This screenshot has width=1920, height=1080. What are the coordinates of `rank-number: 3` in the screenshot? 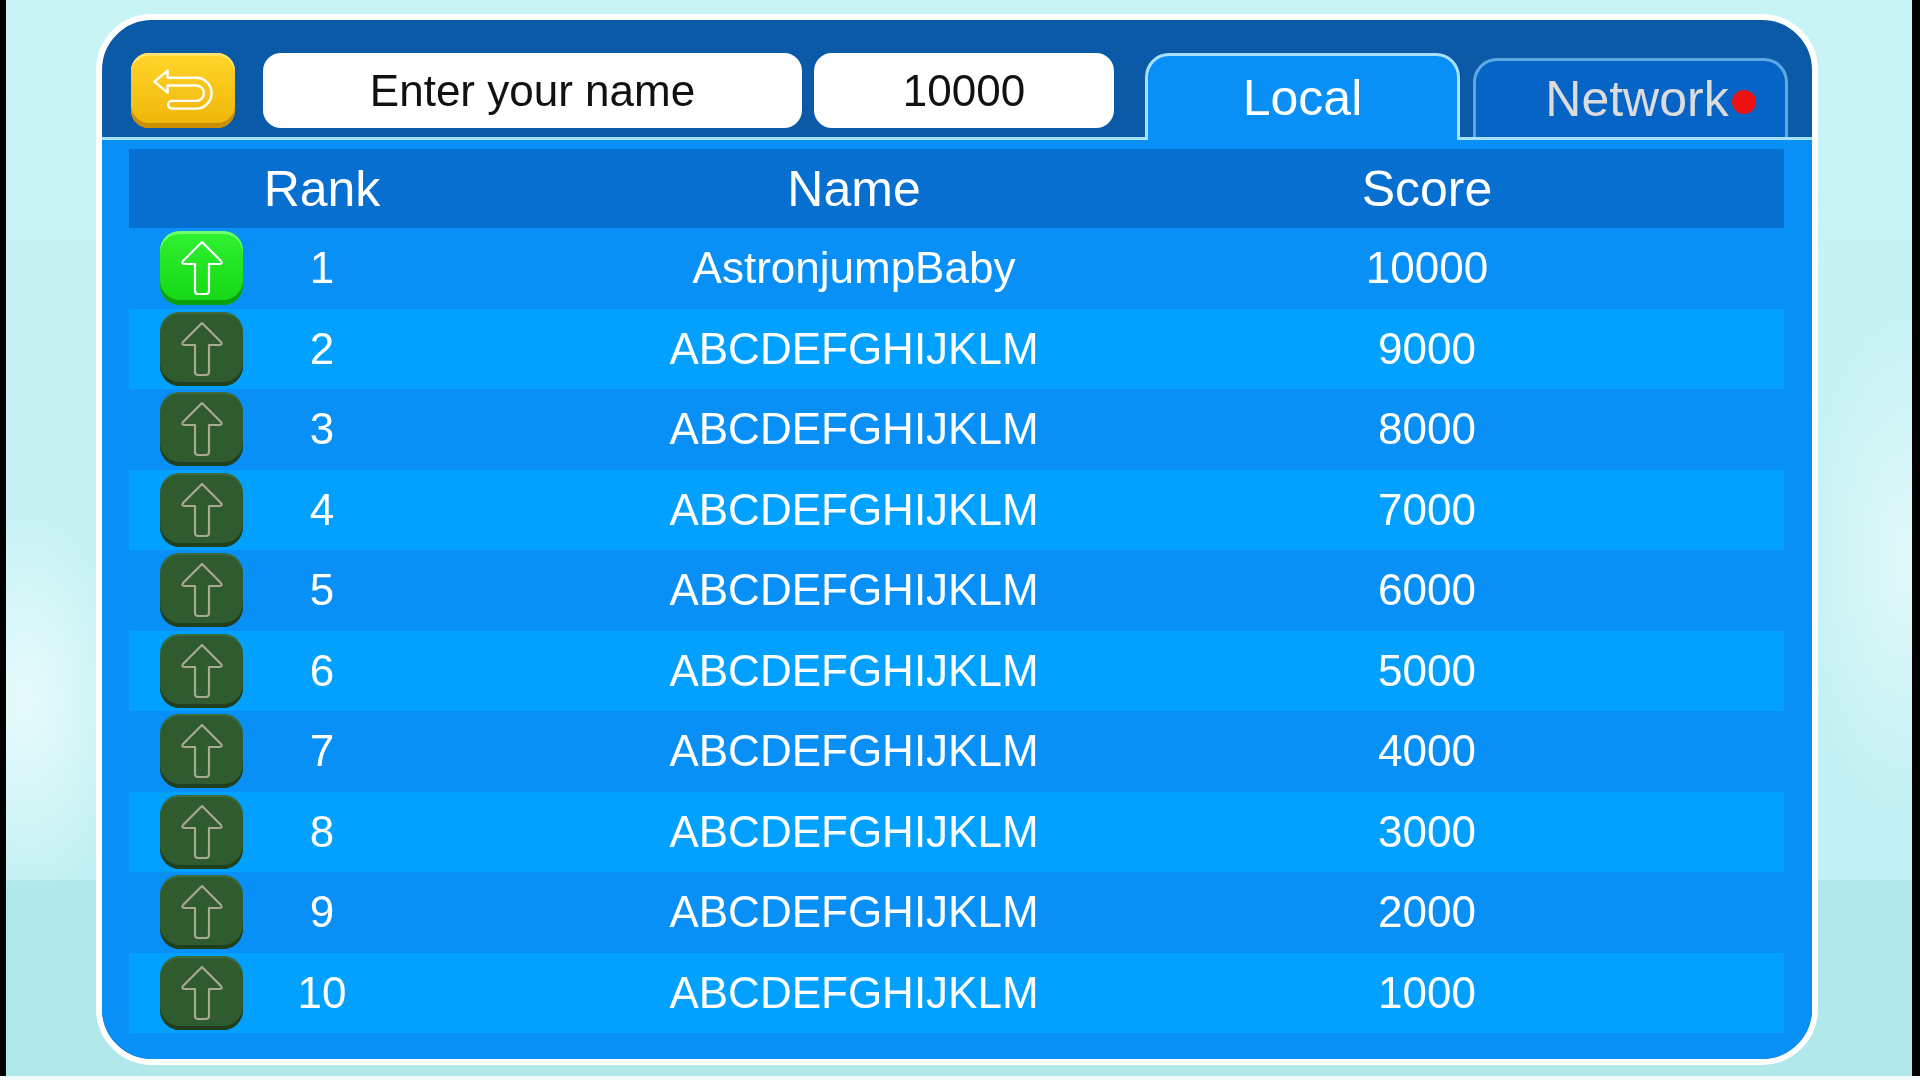 It's located at (322, 429).